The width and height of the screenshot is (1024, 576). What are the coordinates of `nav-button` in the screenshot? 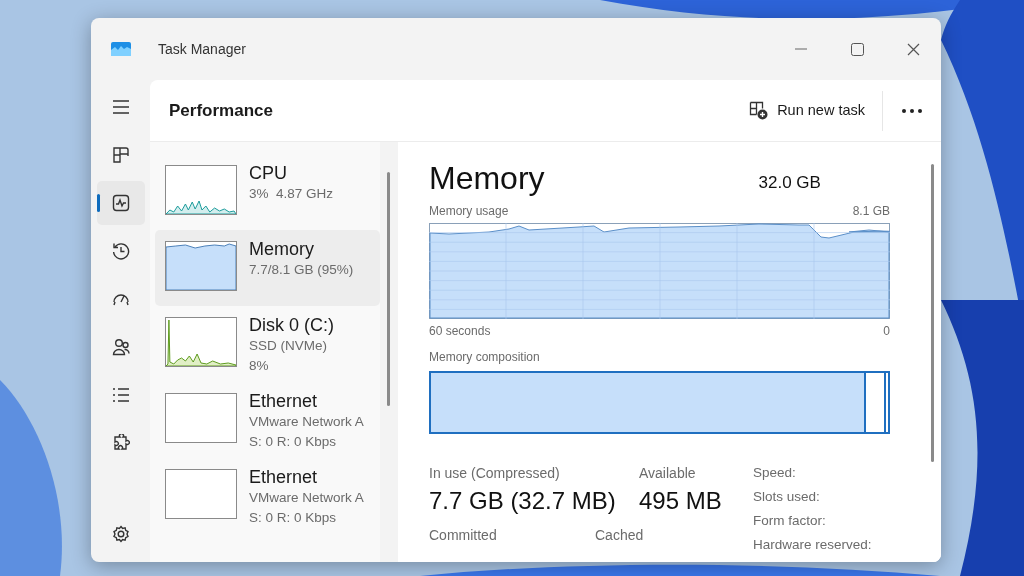 It's located at (120, 203).